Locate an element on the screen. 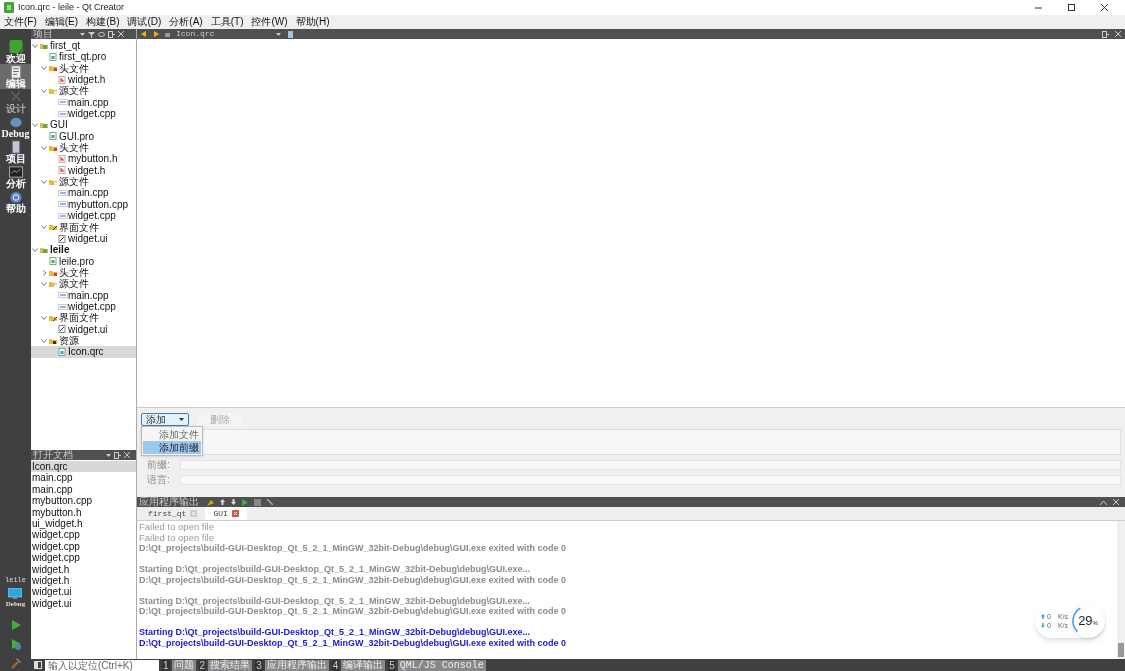  tree-item: mybutton.cpp is located at coordinates (83, 204).